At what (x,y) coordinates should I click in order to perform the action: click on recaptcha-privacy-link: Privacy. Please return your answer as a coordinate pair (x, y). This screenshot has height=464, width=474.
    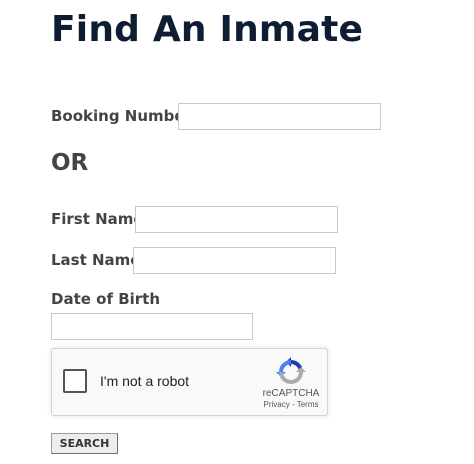
    Looking at the image, I should click on (277, 404).